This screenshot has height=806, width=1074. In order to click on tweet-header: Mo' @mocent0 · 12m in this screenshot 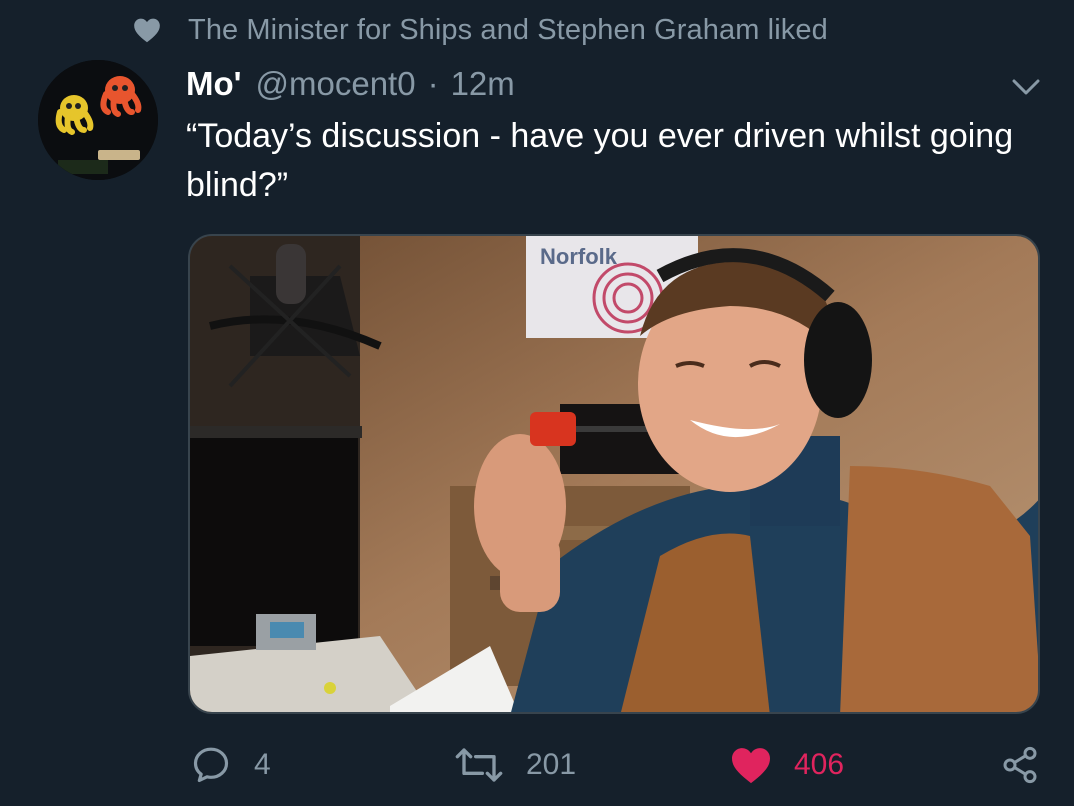, I will do `click(350, 84)`.